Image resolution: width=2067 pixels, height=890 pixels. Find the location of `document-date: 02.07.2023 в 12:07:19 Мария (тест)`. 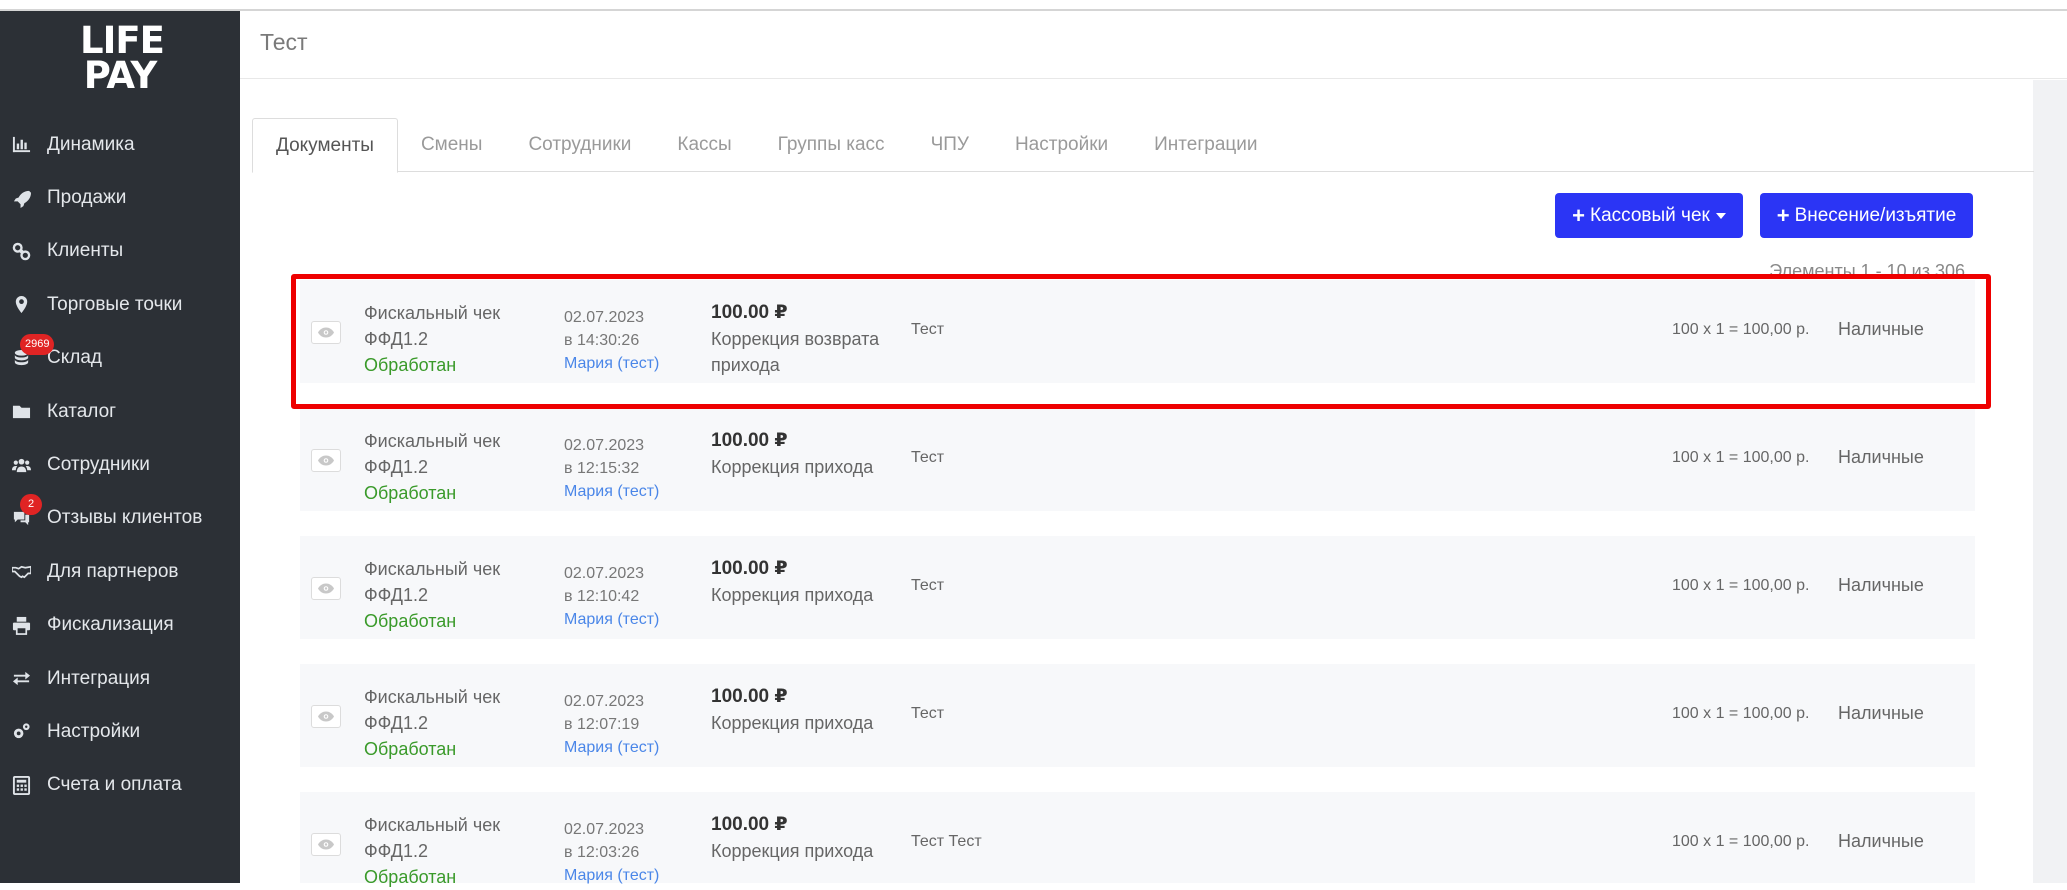

document-date: 02.07.2023 в 12:07:19 Мария (тест) is located at coordinates (611, 724).